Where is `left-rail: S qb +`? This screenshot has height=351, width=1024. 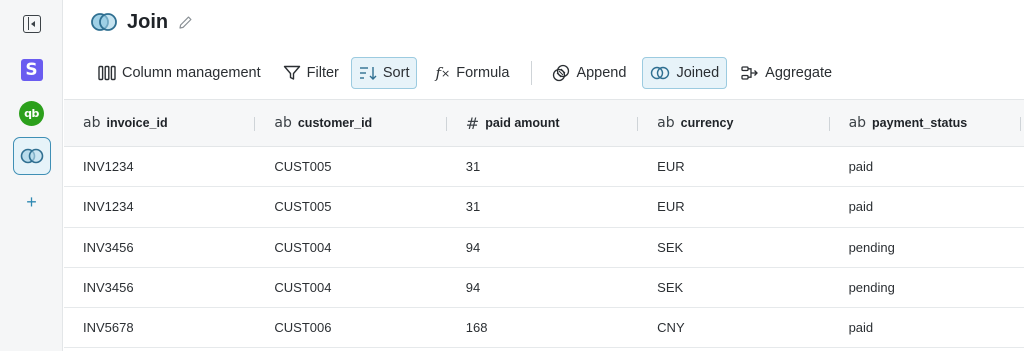 left-rail: S qb + is located at coordinates (31, 175).